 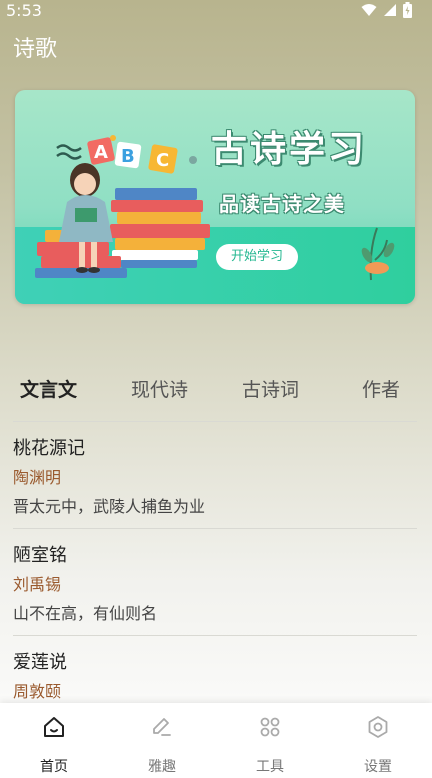 What do you see at coordinates (40, 555) in the screenshot?
I see `poem-title: 陋室铭` at bounding box center [40, 555].